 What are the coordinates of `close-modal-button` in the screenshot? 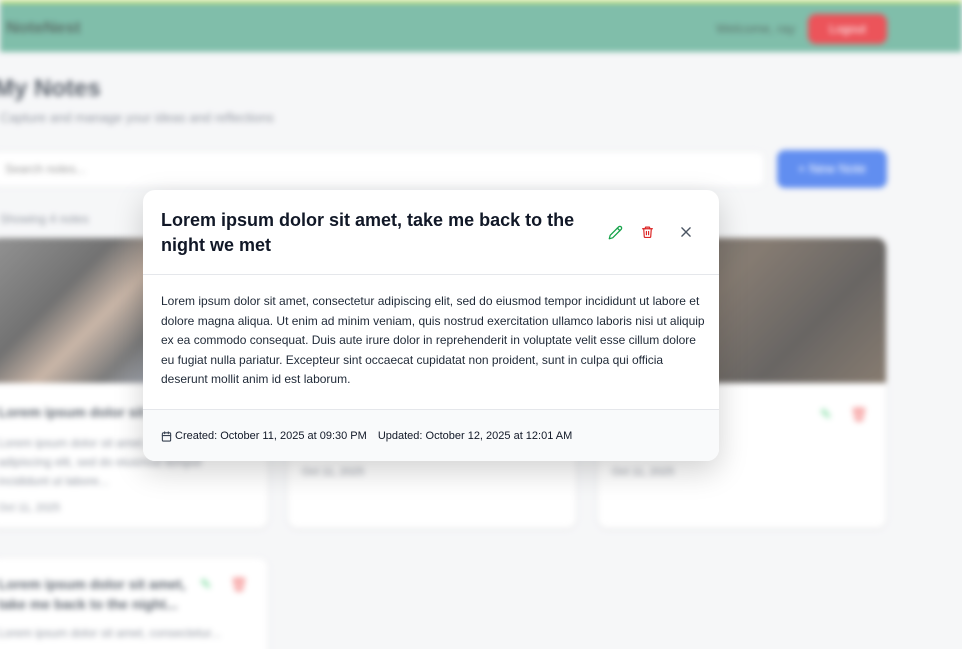 It's located at (686, 232).